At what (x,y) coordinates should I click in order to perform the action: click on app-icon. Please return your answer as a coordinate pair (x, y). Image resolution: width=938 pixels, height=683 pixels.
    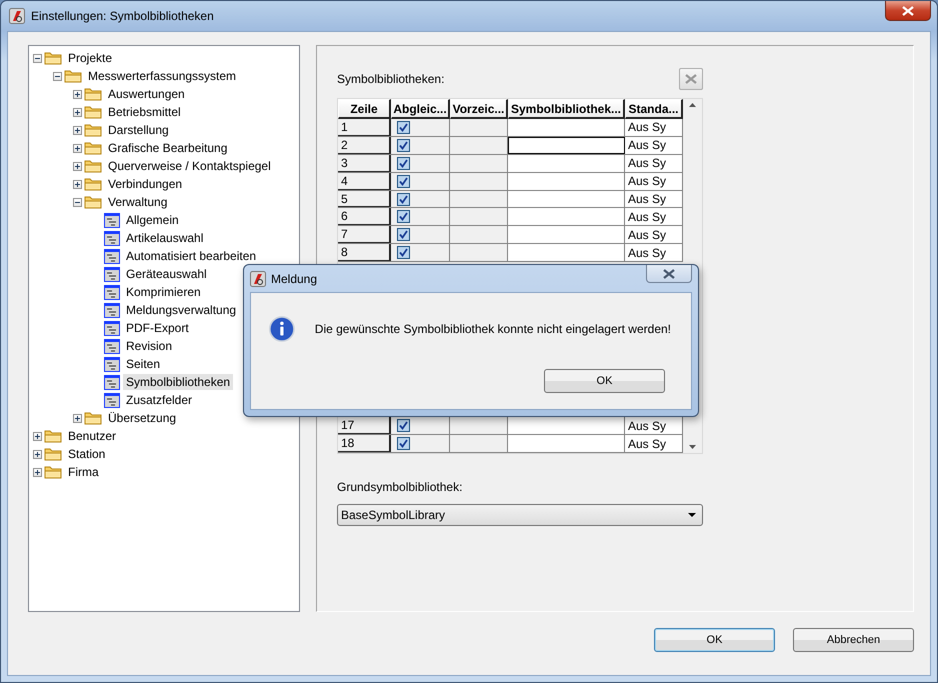
    Looking at the image, I should click on (17, 16).